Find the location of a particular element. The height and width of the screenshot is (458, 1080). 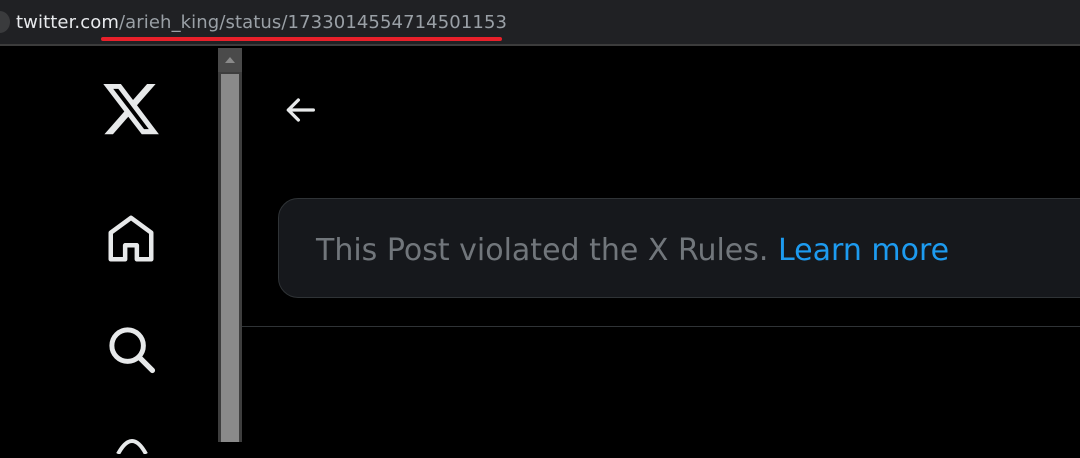

scroll-thumb is located at coordinates (230, 258).